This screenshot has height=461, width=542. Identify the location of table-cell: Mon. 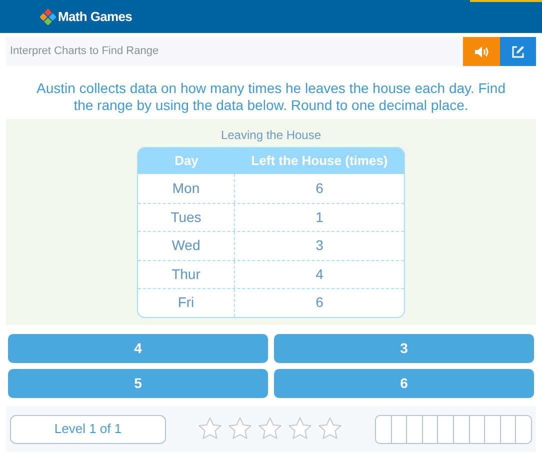
(186, 188).